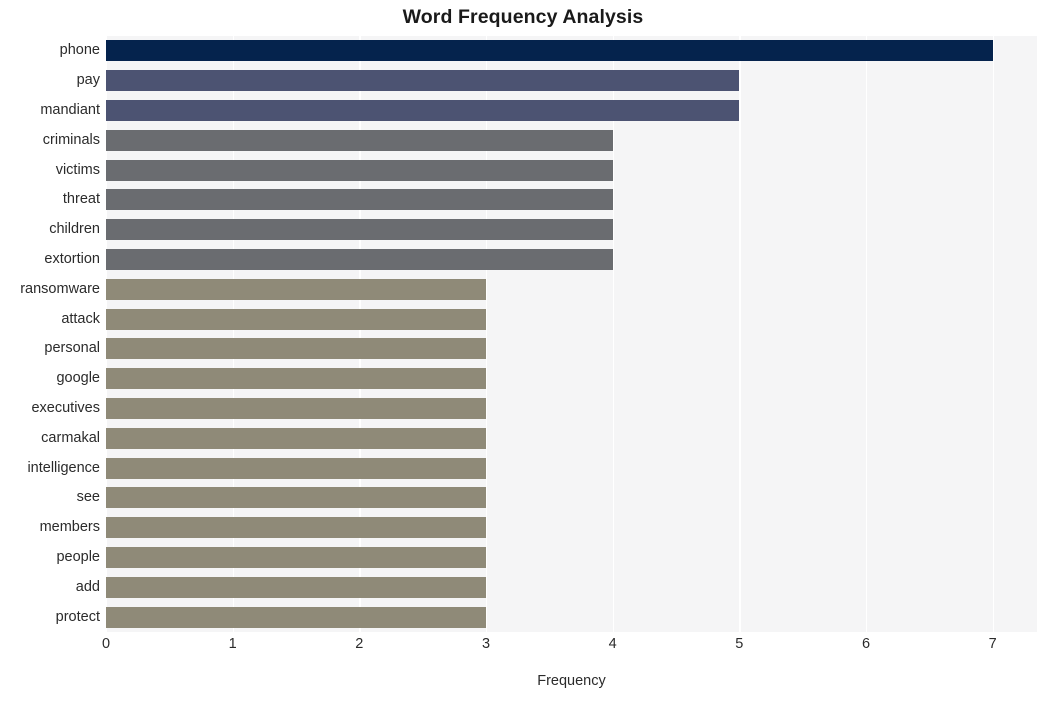  I want to click on y-axis-tick-label: members, so click(69, 527).